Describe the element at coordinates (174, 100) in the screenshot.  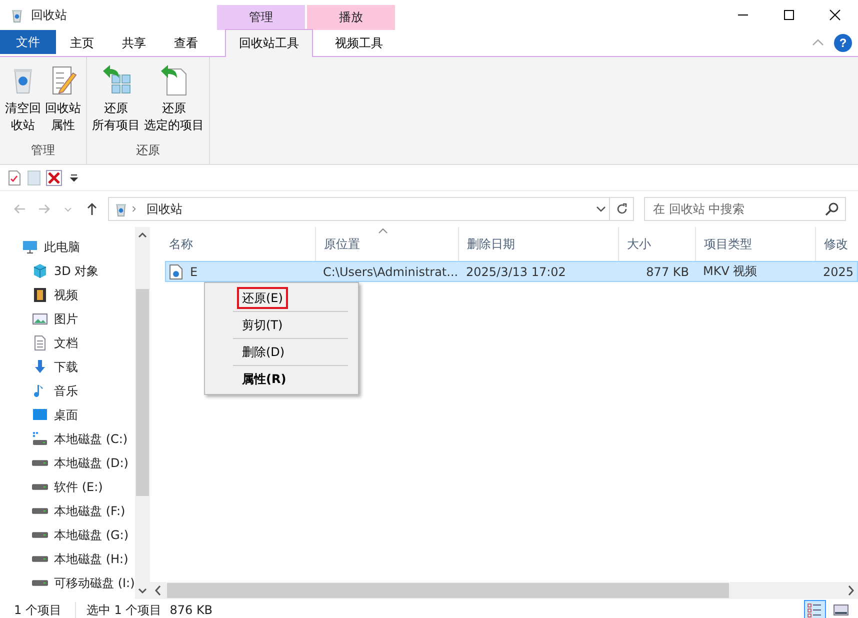
I see `ribbon-button: 还原 选定的项目` at that location.